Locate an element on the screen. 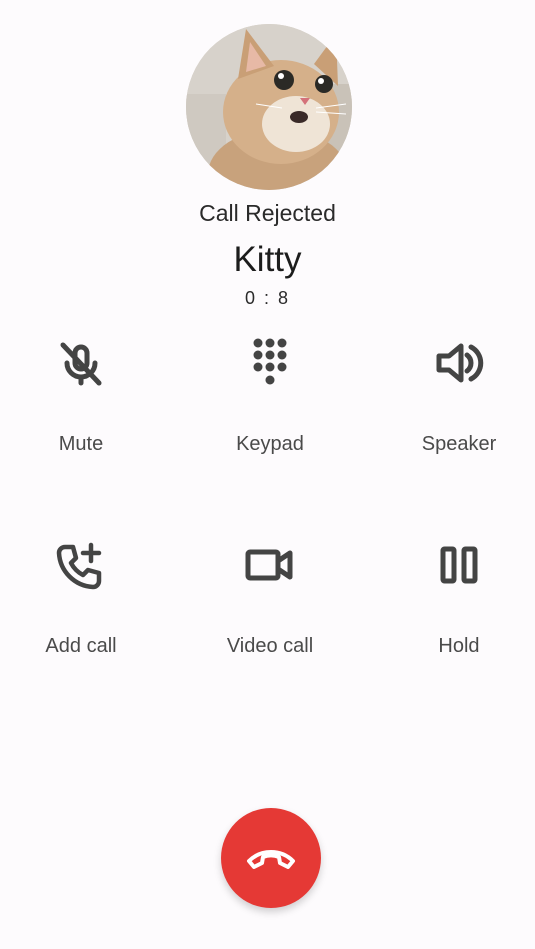  hold-label: Hold is located at coordinates (459, 646).